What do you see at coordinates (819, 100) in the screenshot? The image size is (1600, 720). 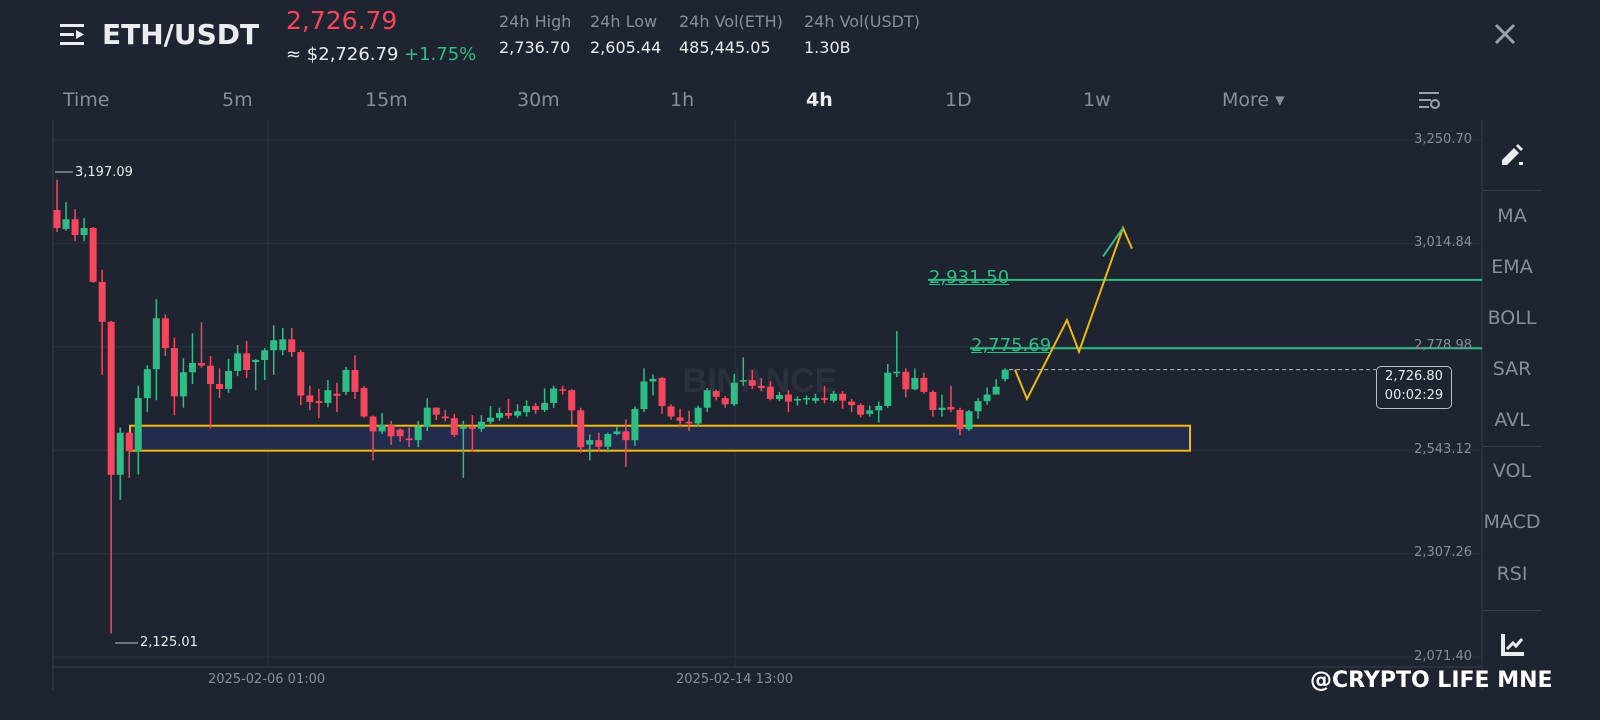 I see `tab-4h: 4h` at bounding box center [819, 100].